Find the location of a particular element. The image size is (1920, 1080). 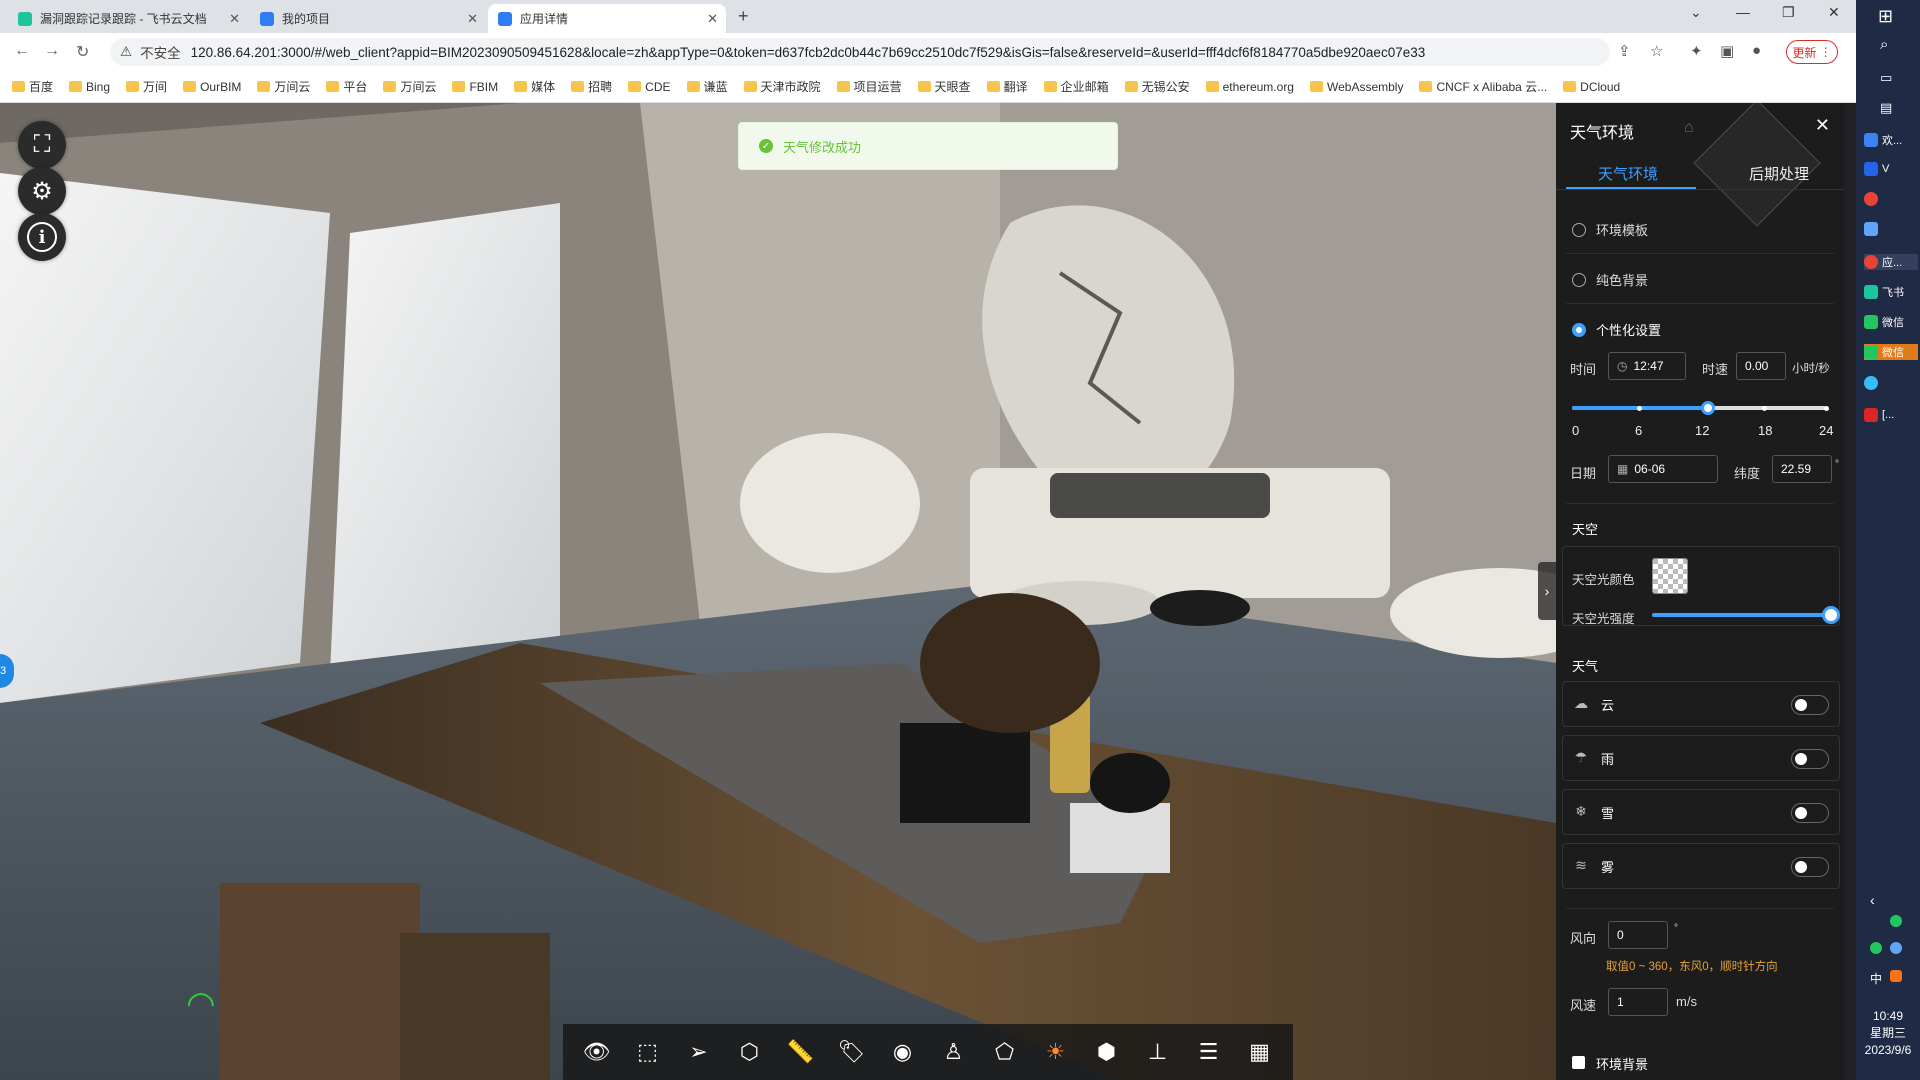

back-icon: ← is located at coordinates (22, 51).